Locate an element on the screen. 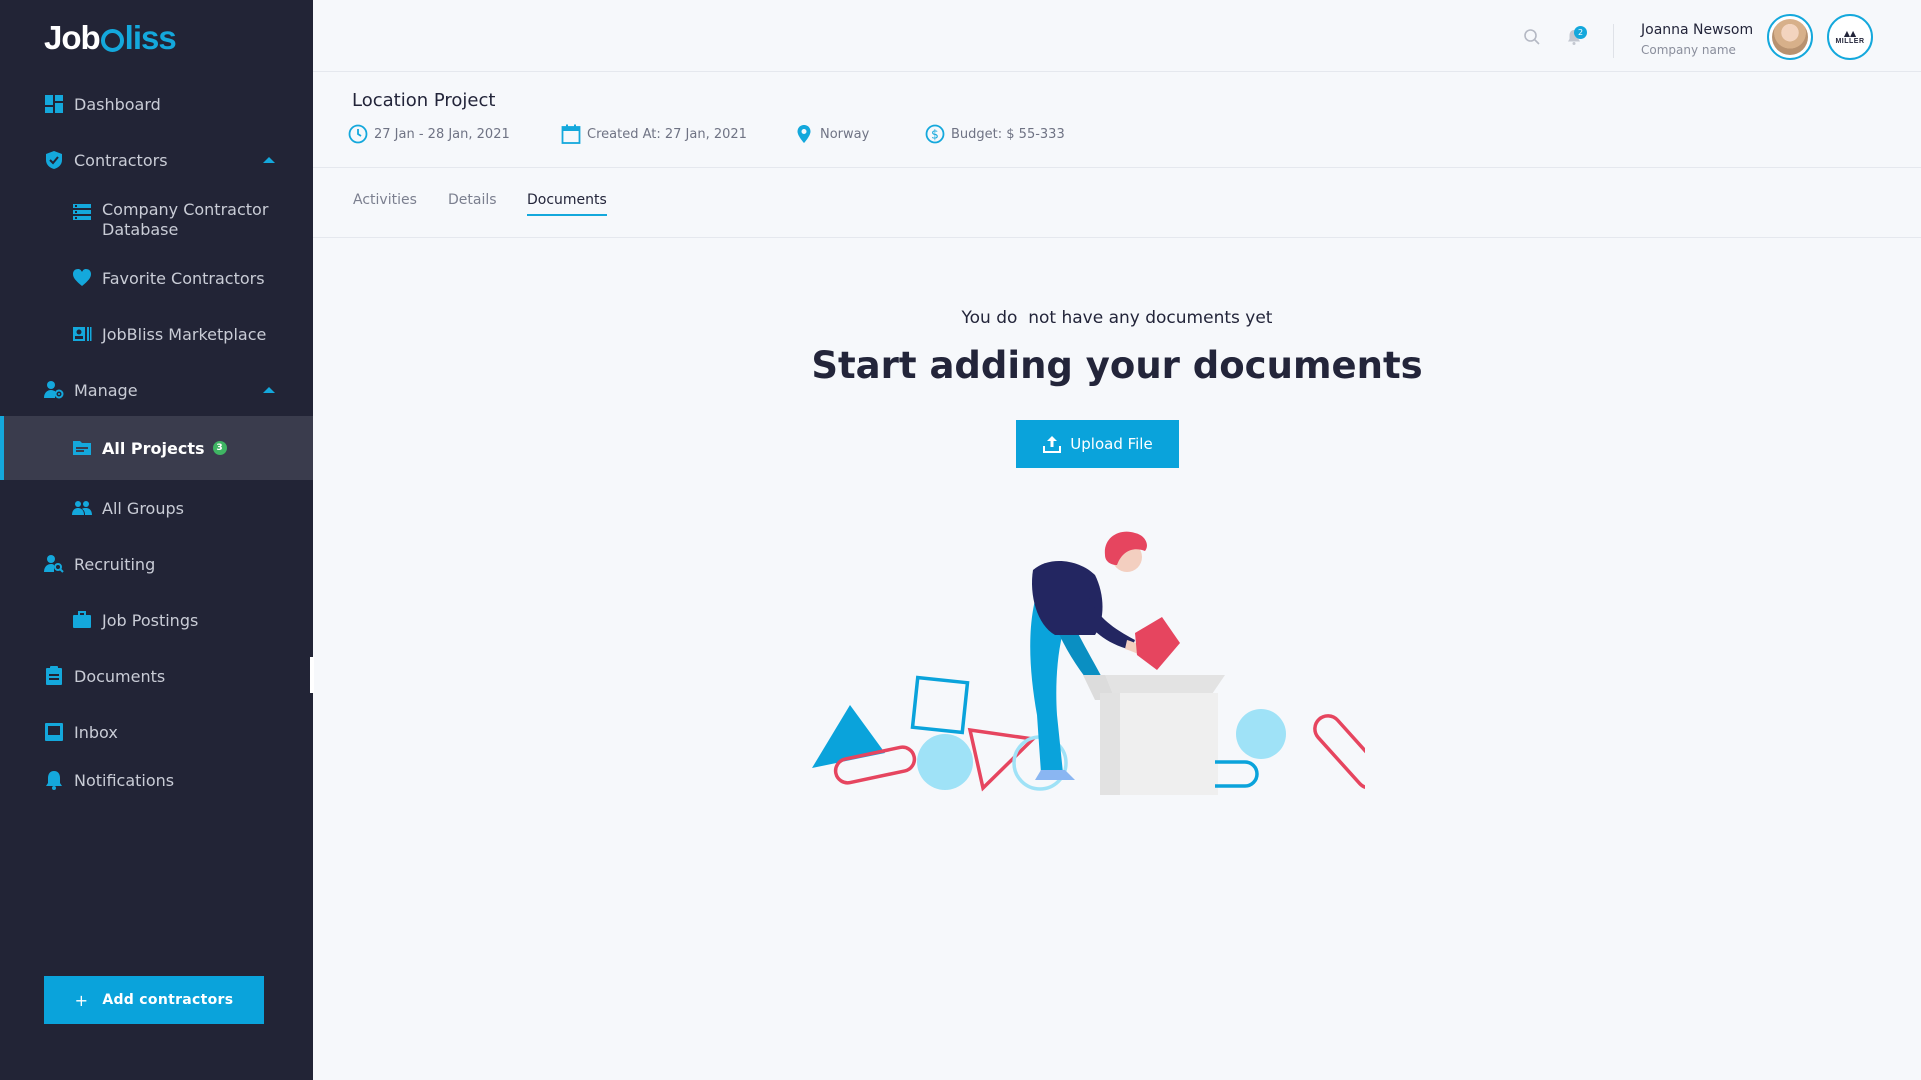 This screenshot has width=1921, height=1080. company-logo-text: MILLER is located at coordinates (1850, 41).